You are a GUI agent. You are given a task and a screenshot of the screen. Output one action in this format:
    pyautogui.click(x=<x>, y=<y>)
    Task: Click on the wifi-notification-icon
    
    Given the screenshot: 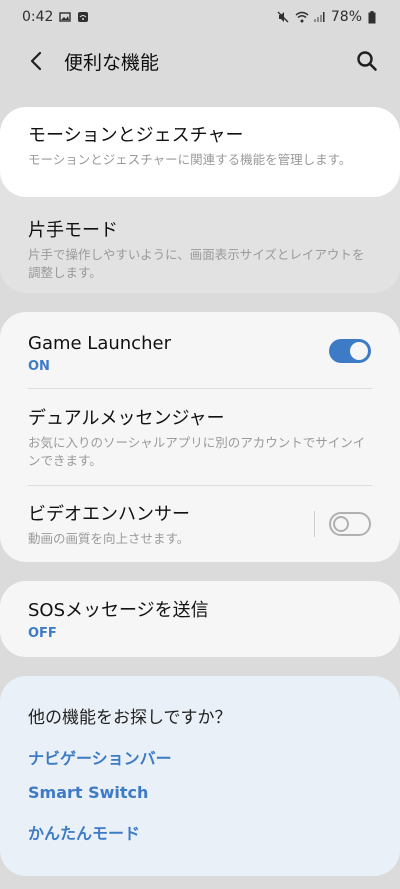 What is the action you would take?
    pyautogui.click(x=83, y=17)
    